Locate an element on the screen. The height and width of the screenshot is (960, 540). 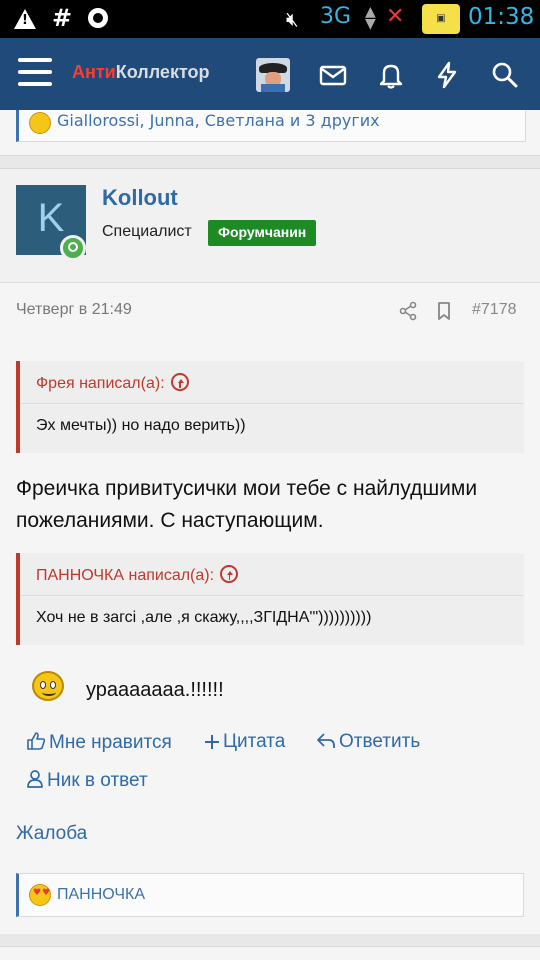
quote-text: Эх мечты)) но надо верить)) is located at coordinates (141, 425).